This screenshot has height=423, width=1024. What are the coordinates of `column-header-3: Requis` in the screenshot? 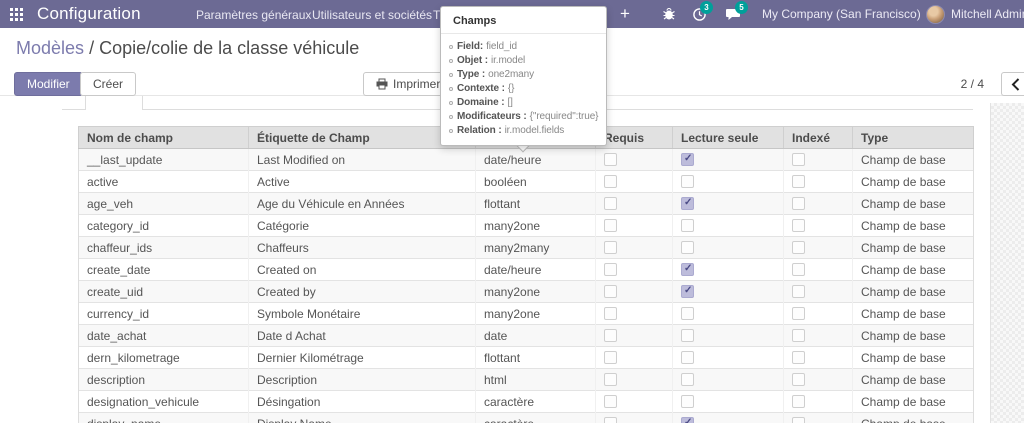 It's located at (634, 137).